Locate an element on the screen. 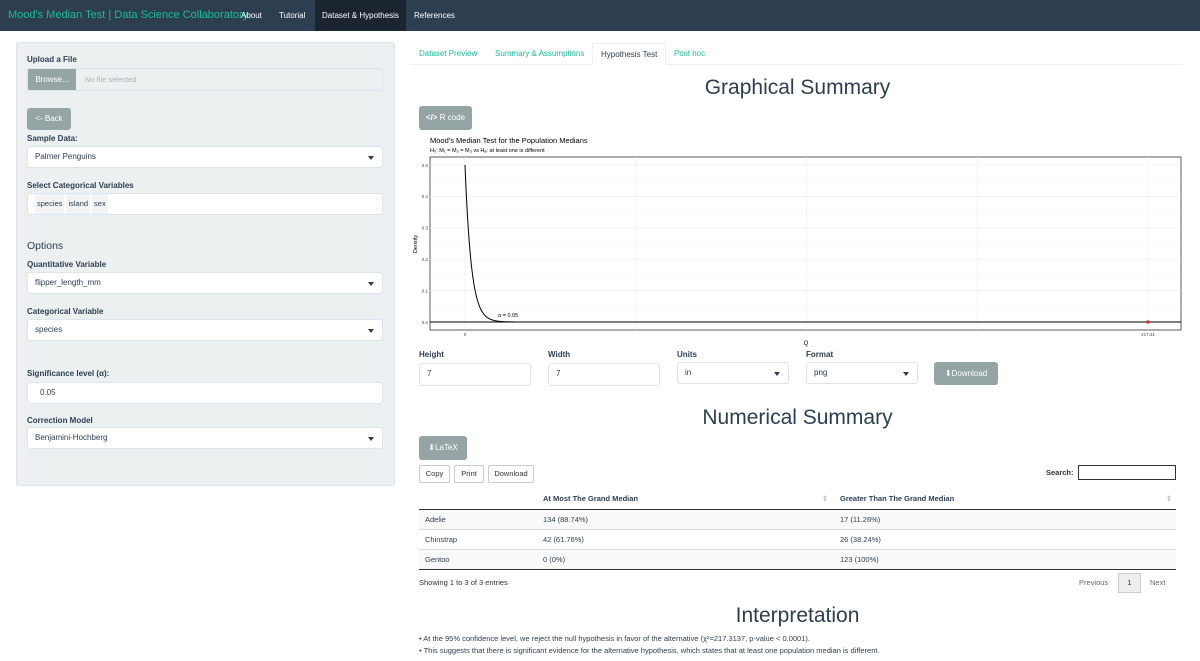  tag-species: species is located at coordinates (50, 204).